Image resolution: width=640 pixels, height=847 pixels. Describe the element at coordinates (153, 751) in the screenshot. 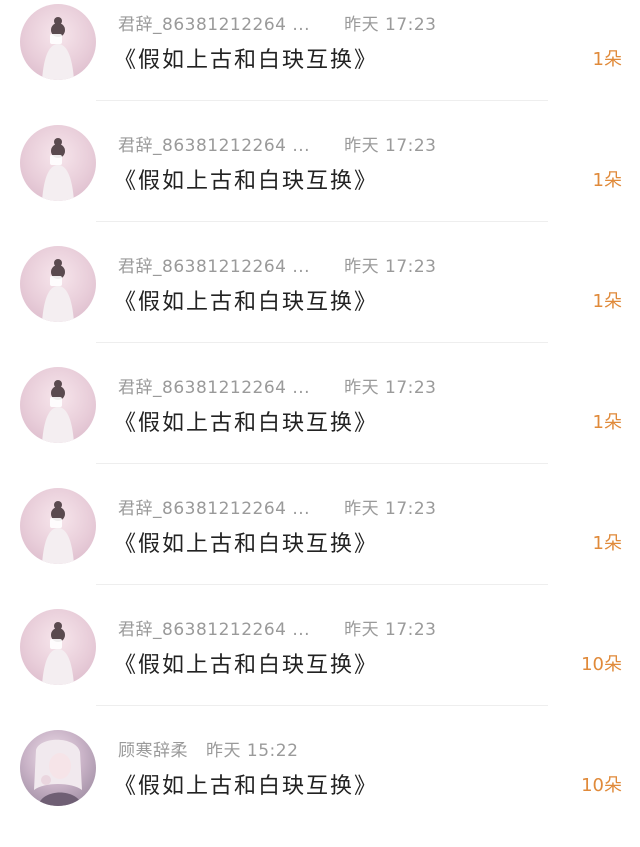

I see `username: 顾寒辞柔` at that location.